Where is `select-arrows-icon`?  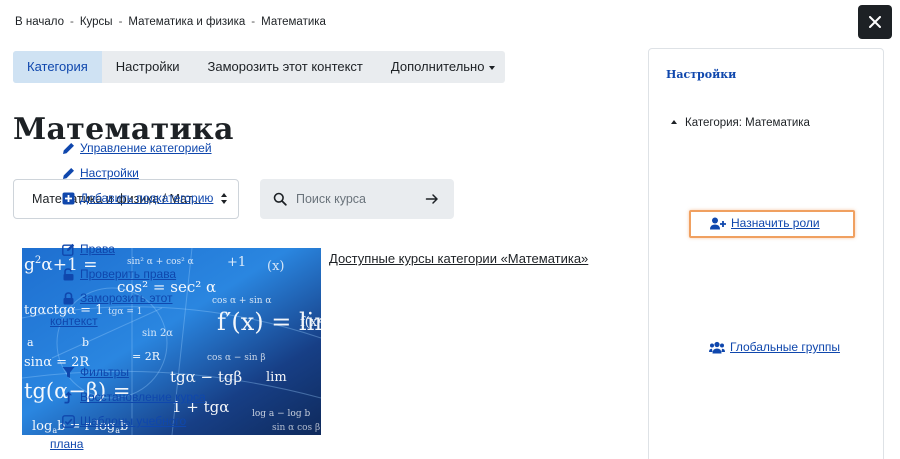
select-arrows-icon is located at coordinates (225, 198).